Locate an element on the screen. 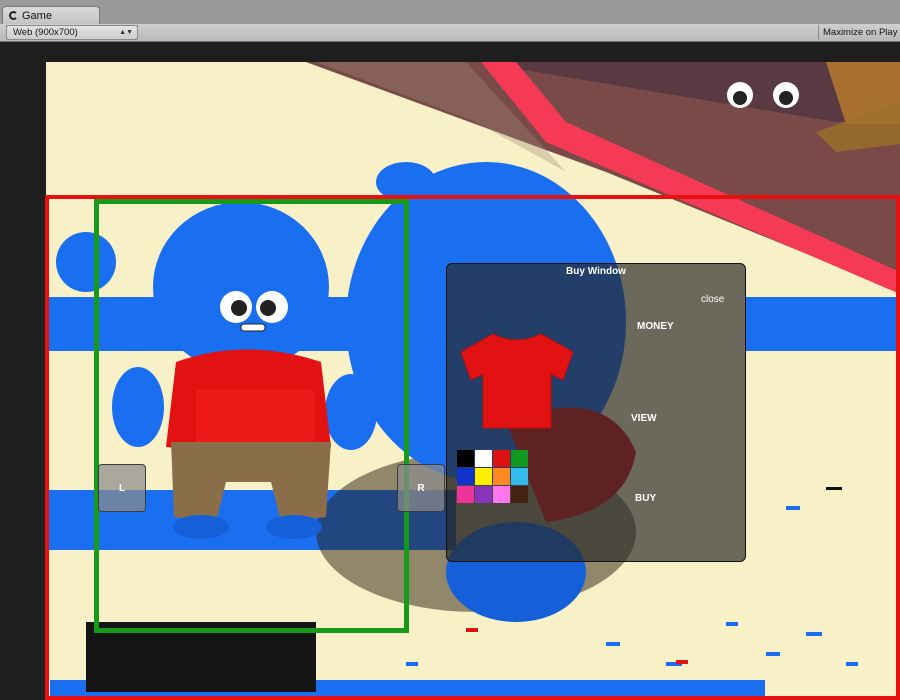 This screenshot has height=700, width=900. aspect-dropdown-label: Web (900x700) is located at coordinates (45, 32).